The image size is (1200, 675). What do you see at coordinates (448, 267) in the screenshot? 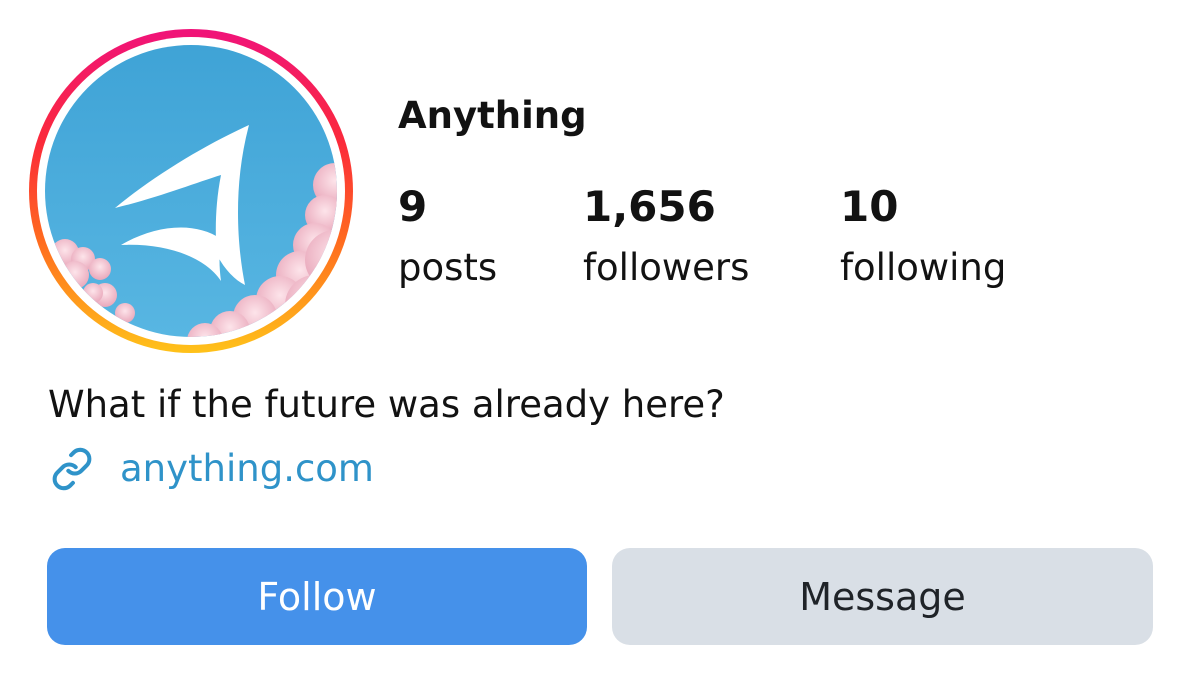
I see `stat-posts-label: posts` at bounding box center [448, 267].